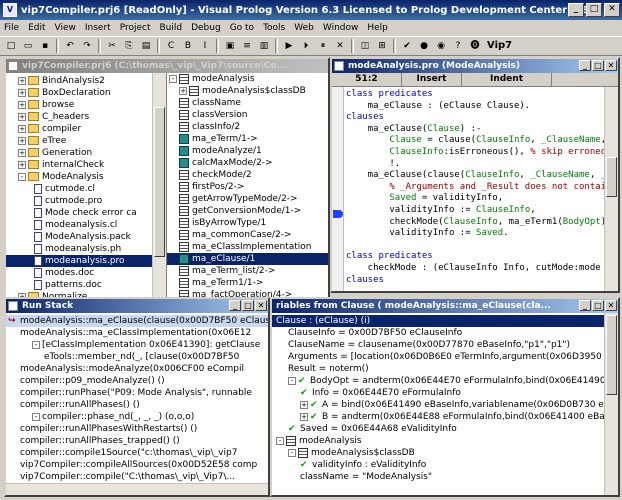  What do you see at coordinates (377, 28) in the screenshot?
I see `menu-help: Help` at bounding box center [377, 28].